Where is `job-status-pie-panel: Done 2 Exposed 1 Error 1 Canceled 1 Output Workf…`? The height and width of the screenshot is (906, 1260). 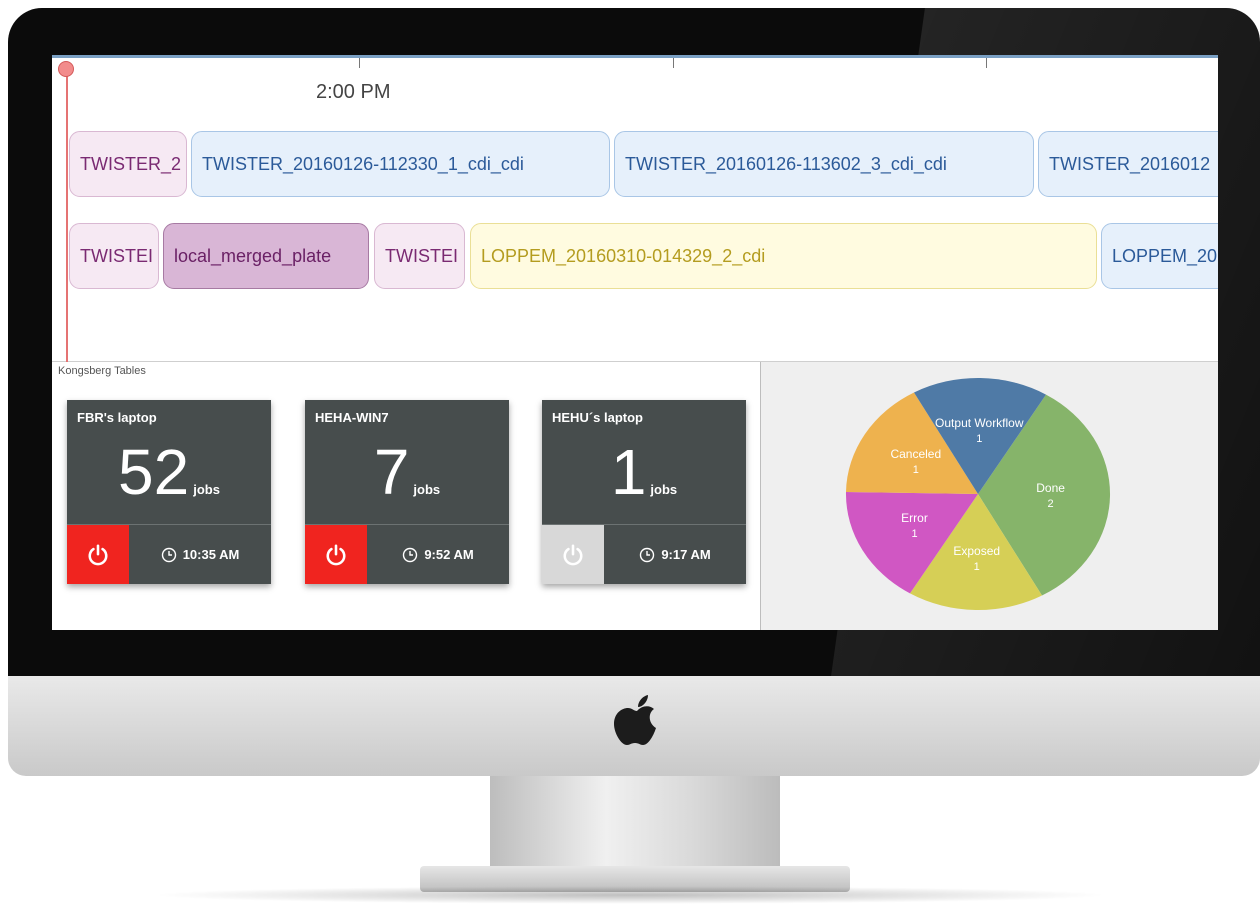
job-status-pie-panel: Done 2 Exposed 1 Error 1 Canceled 1 Output Workf… is located at coordinates (989, 496).